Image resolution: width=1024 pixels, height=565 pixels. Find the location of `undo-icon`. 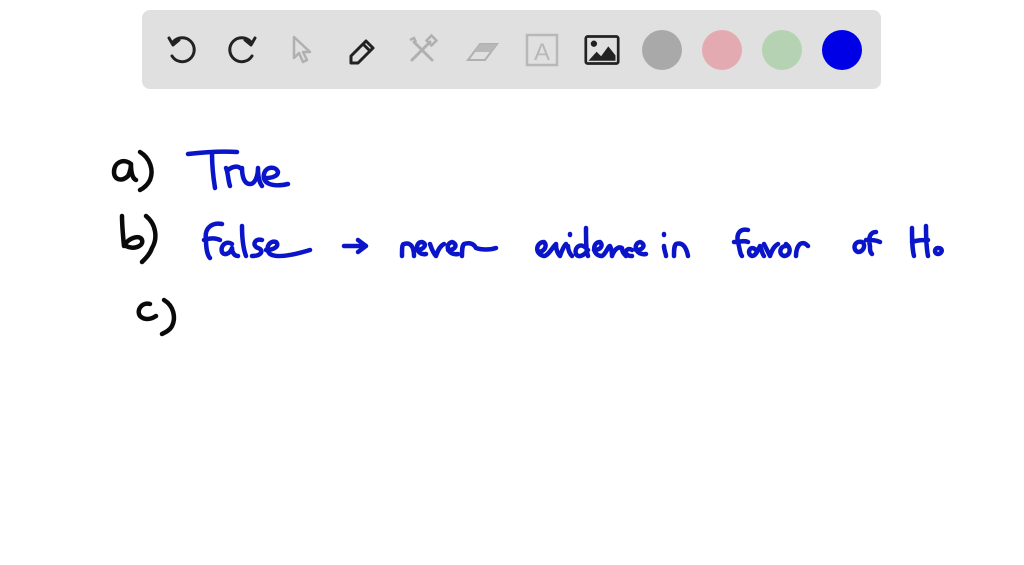

undo-icon is located at coordinates (181, 50).